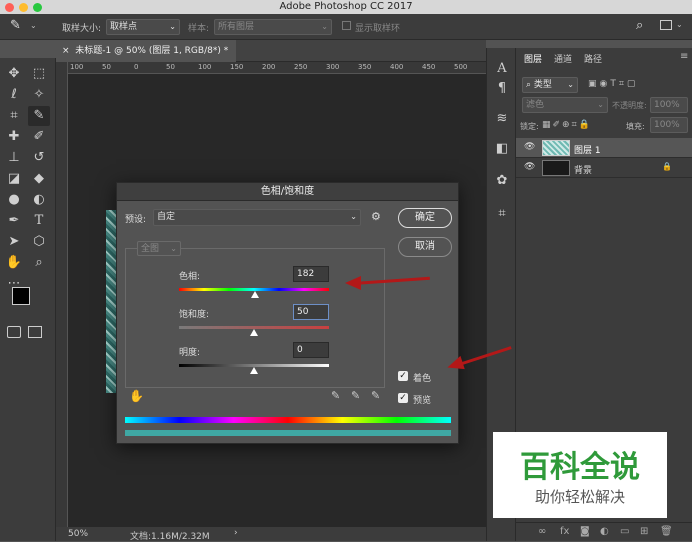 This screenshot has width=692, height=542. I want to click on eyedropper-tool-icon: ✎, so click(39, 116).